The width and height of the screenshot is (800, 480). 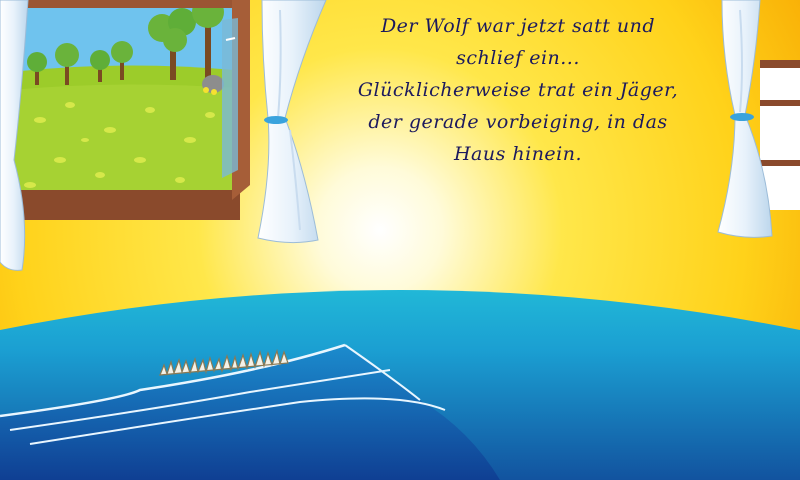 What do you see at coordinates (518, 122) in the screenshot?
I see `story-line: der gerade vorbeiging, in das` at bounding box center [518, 122].